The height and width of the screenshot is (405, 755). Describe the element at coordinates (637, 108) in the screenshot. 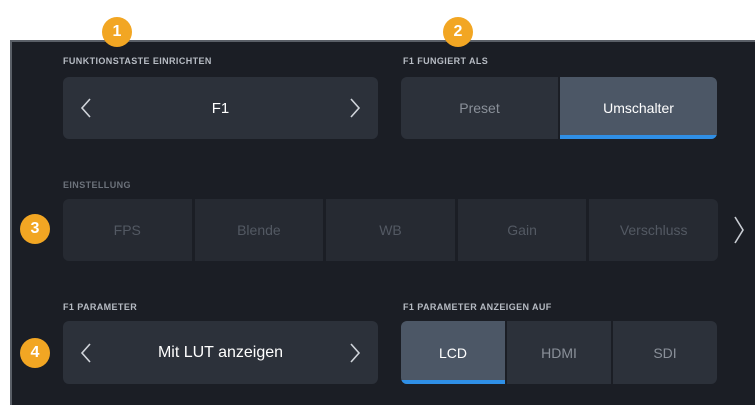

I see `toggle-option: Umschalter` at that location.